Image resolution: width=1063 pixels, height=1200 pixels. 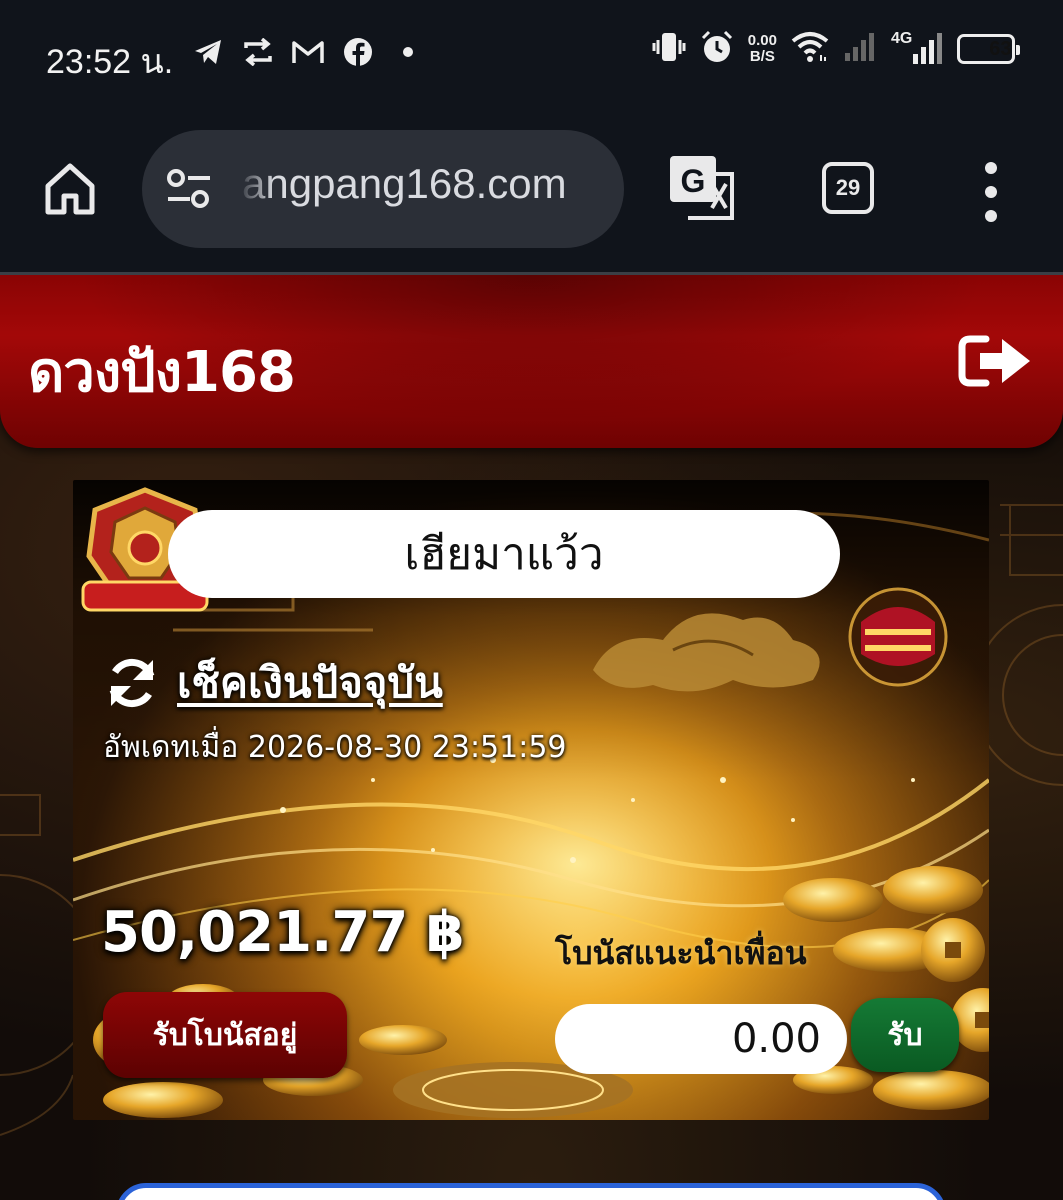 What do you see at coordinates (762, 56) in the screenshot?
I see `net-speed-unit: B/S` at bounding box center [762, 56].